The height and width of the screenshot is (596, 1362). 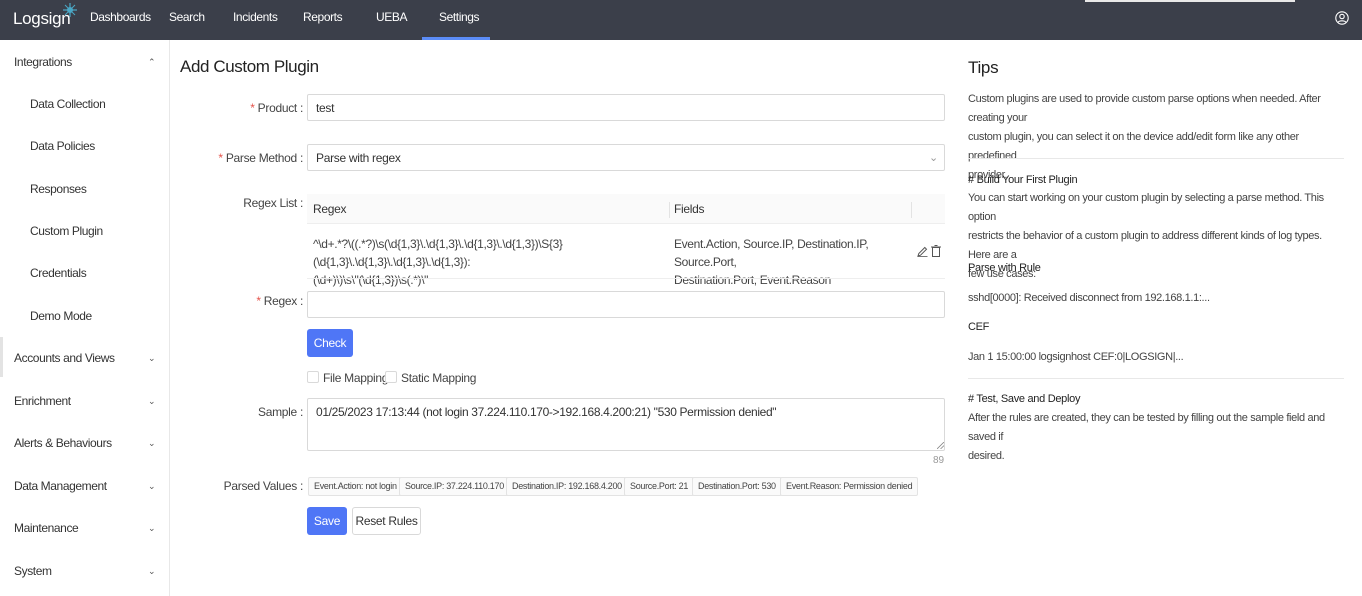 I want to click on sidebar-item-data-management: Data Management ⌄, so click(x=84, y=486).